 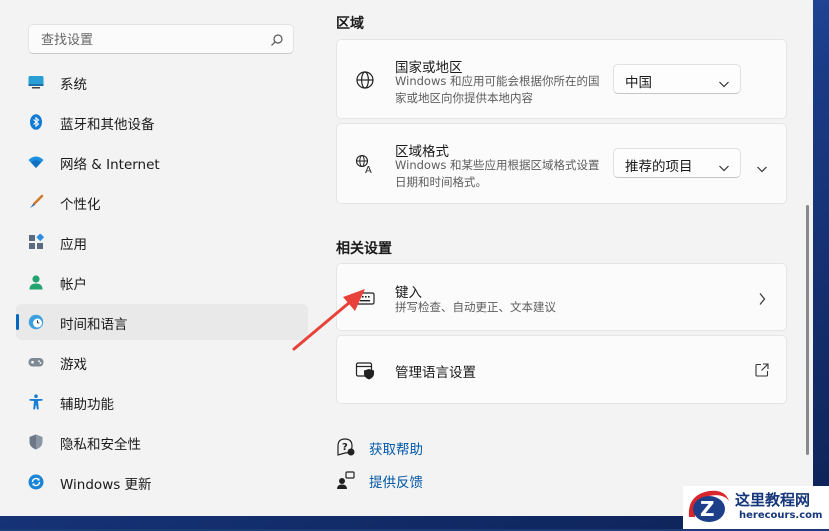 I want to click on chevron-right-icon, so click(x=762, y=300).